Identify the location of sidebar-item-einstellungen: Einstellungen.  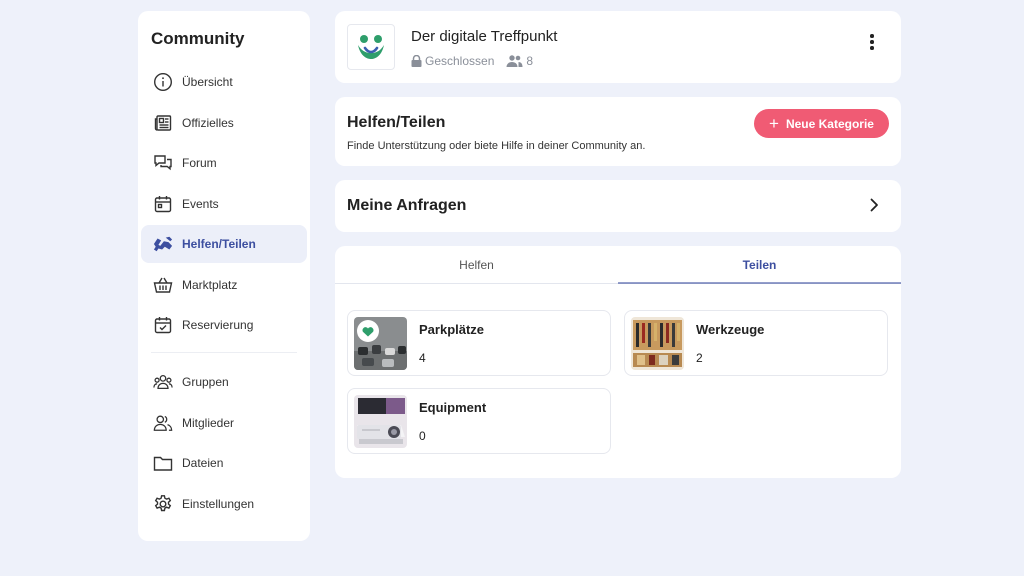
(224, 504).